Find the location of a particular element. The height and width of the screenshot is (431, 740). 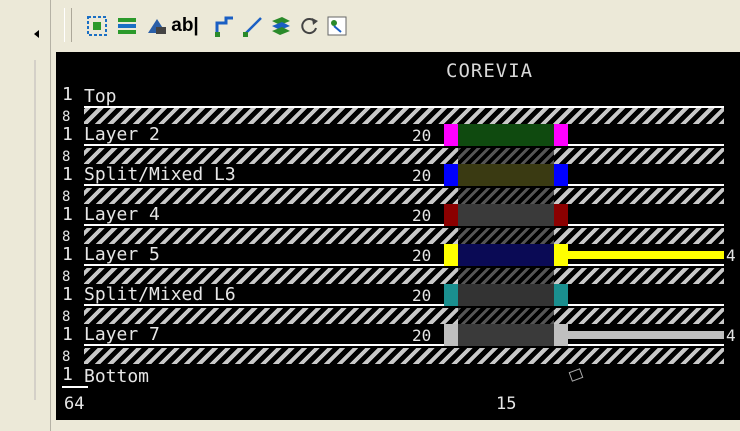

refresh-icon is located at coordinates (309, 26).